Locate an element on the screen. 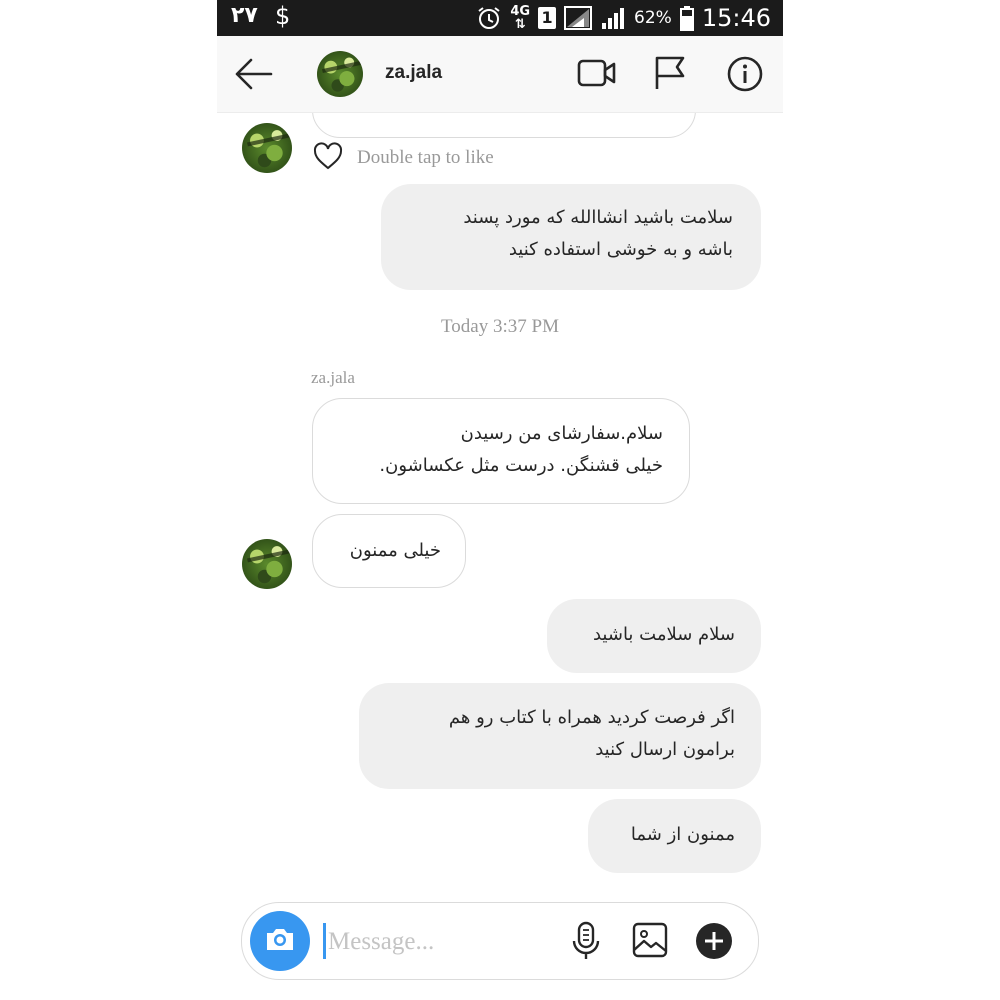 Image resolution: width=1000 pixels, height=1000 pixels. message-bubble-outgoing: ممنون از شما is located at coordinates (674, 836).